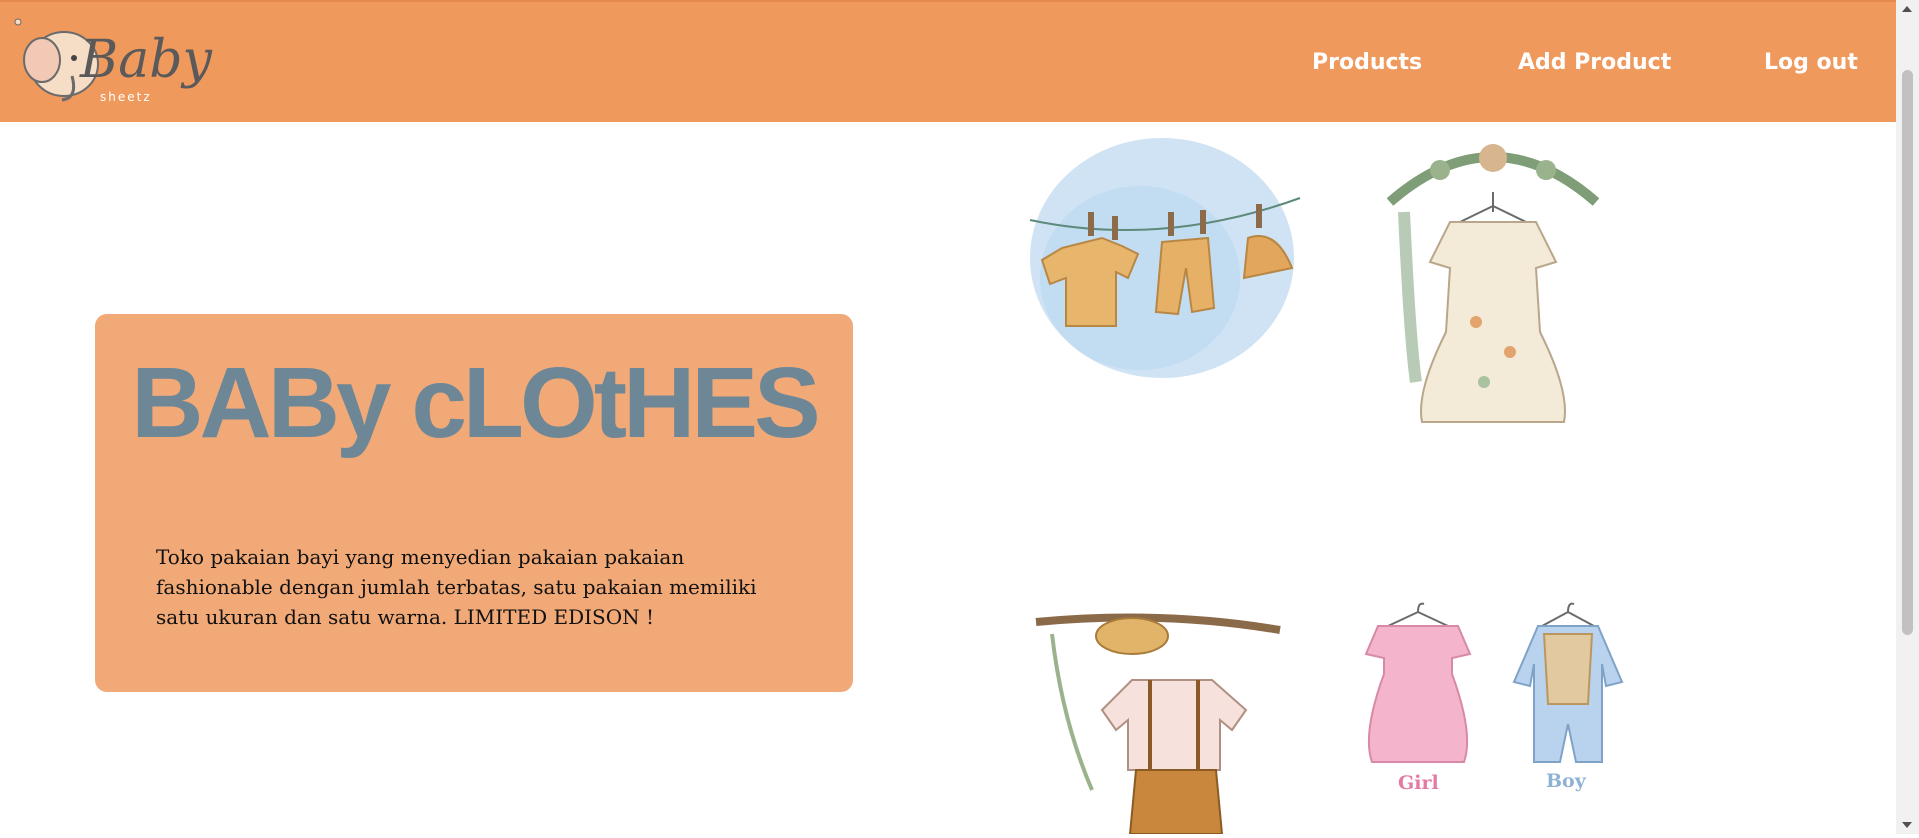 The image size is (1919, 838). What do you see at coordinates (1566, 781) in the screenshot?
I see `boy-label: Boy` at bounding box center [1566, 781].